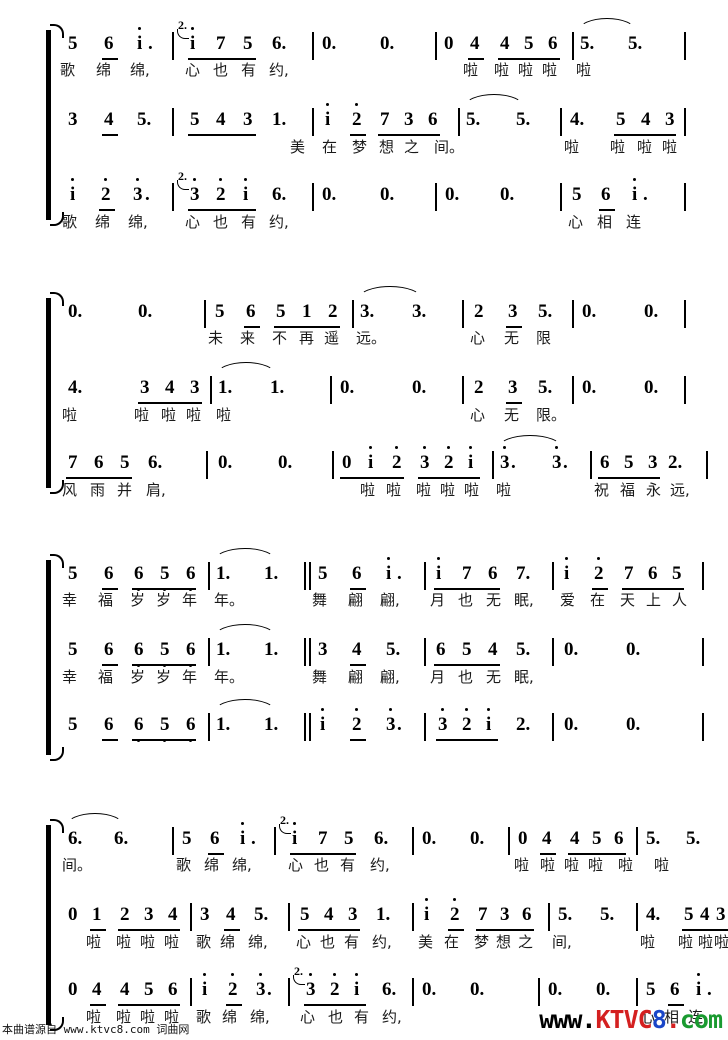  Describe the element at coordinates (73, 989) in the screenshot. I see `rest: 0` at that location.